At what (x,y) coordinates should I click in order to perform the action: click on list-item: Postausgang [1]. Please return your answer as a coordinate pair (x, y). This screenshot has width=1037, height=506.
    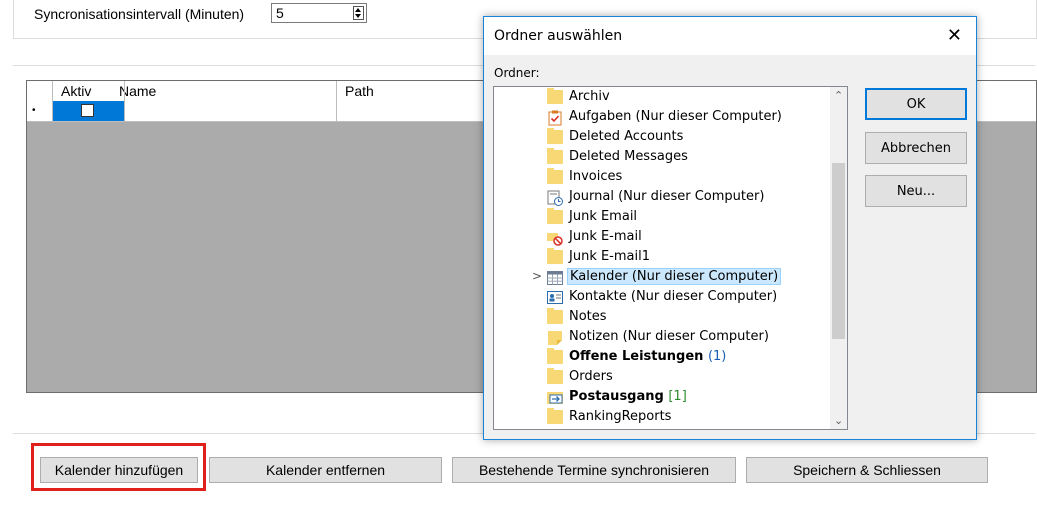
    Looking at the image, I should click on (670, 397).